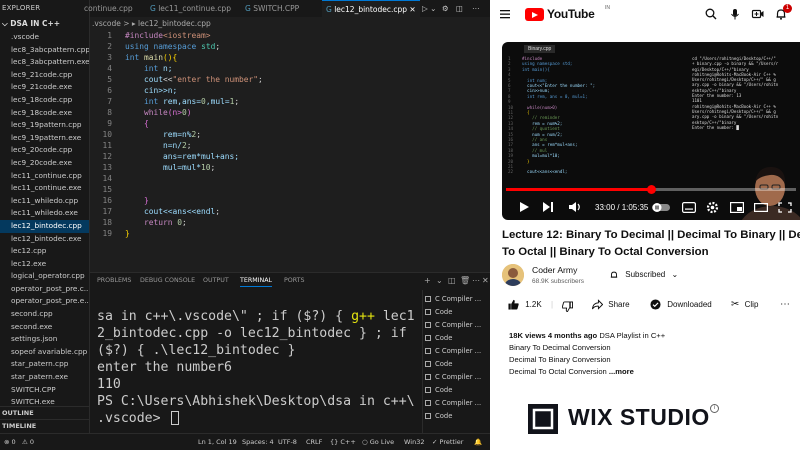 The width and height of the screenshot is (800, 450). I want to click on file-item: star_patern.exe, so click(44, 377).